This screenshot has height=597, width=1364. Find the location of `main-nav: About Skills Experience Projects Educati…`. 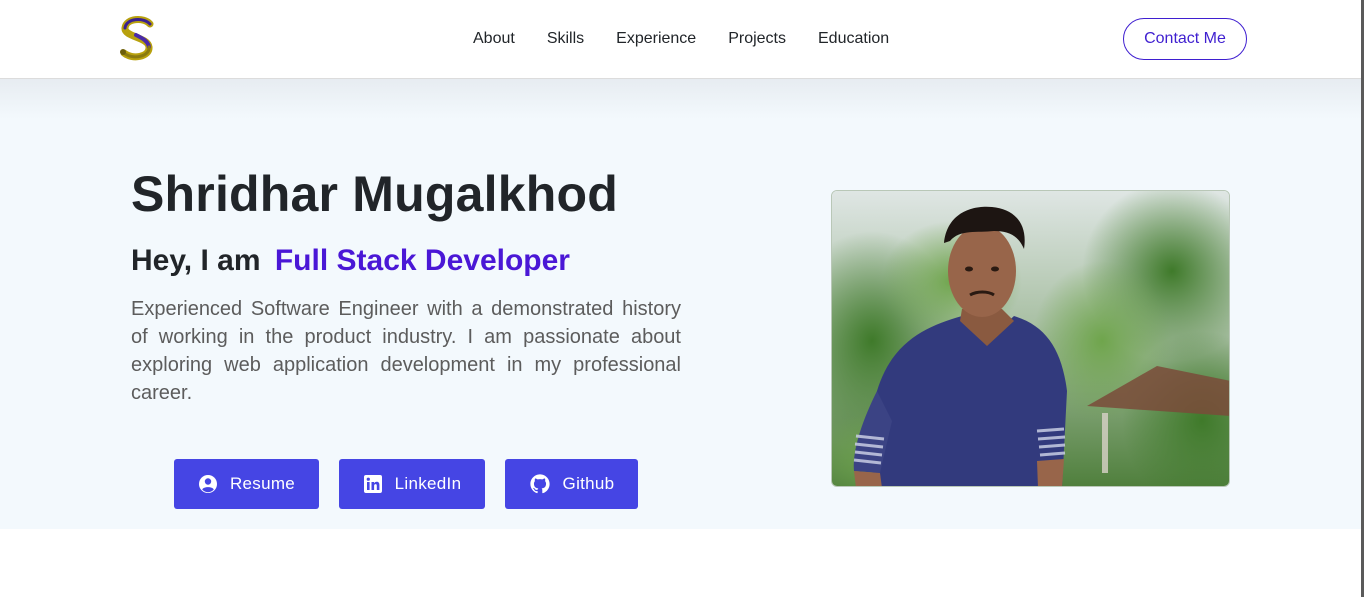

main-nav: About Skills Experience Projects Educati… is located at coordinates (681, 39).